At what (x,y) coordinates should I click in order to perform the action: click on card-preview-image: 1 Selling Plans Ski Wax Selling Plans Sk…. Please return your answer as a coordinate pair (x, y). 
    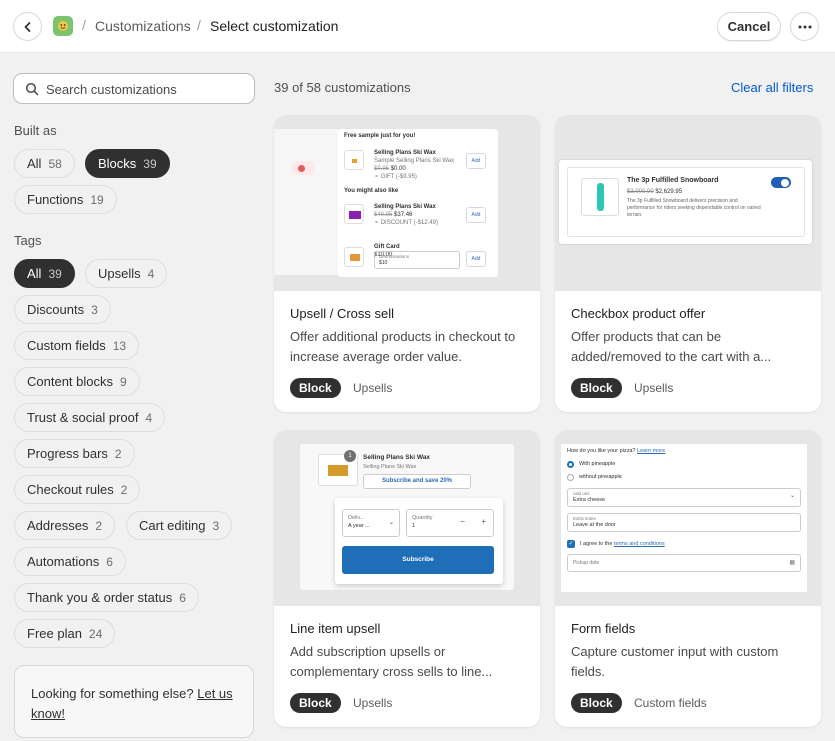
    Looking at the image, I should click on (407, 518).